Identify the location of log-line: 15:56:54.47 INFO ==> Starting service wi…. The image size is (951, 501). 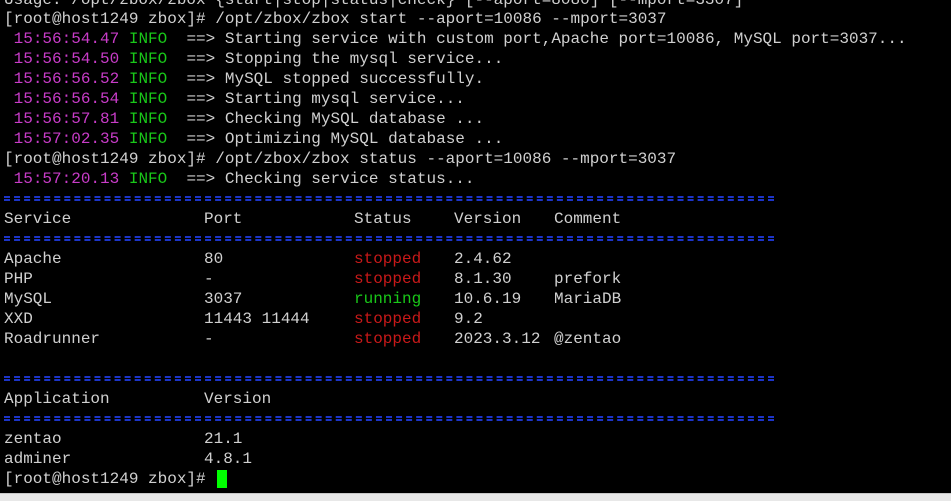
(455, 39).